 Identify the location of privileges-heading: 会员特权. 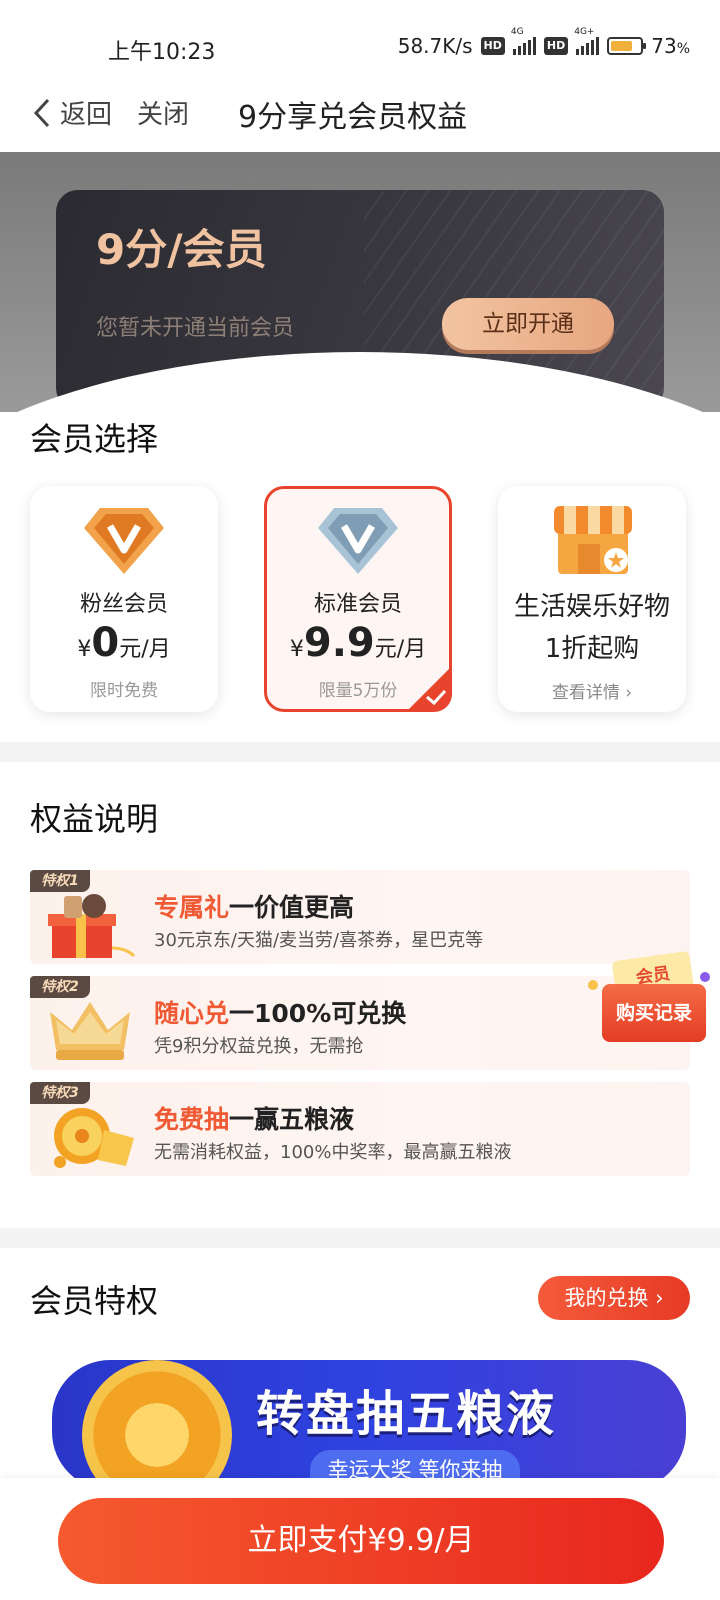
(94, 1301).